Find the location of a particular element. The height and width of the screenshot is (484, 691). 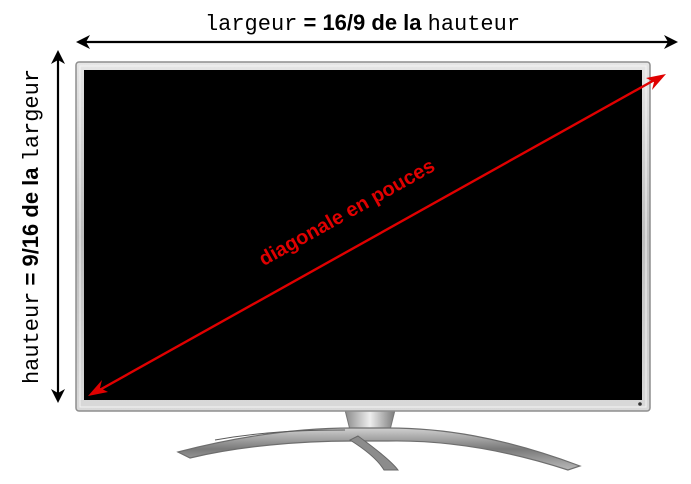

width-label-ref: hauteur is located at coordinates (474, 24).